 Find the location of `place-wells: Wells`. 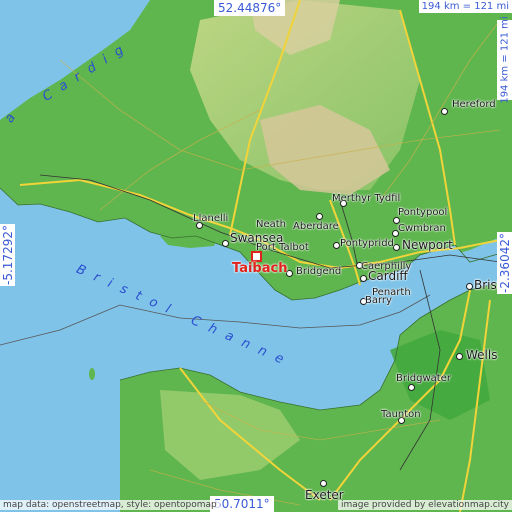

place-wells: Wells is located at coordinates (482, 355).